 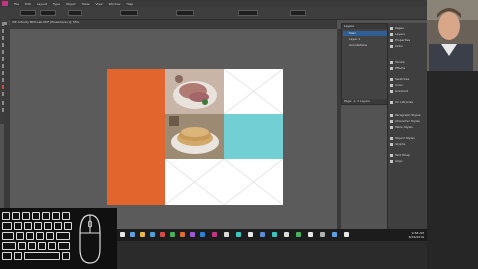 What do you see at coordinates (122, 234) in the screenshot?
I see `start-icon` at bounding box center [122, 234].